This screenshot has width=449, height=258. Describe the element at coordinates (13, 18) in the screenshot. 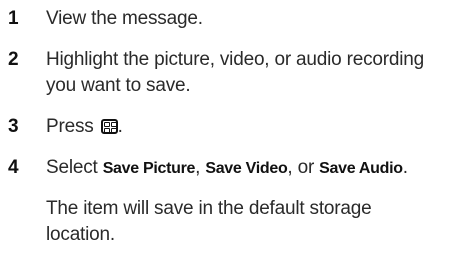

I see `step-number: 1` at that location.